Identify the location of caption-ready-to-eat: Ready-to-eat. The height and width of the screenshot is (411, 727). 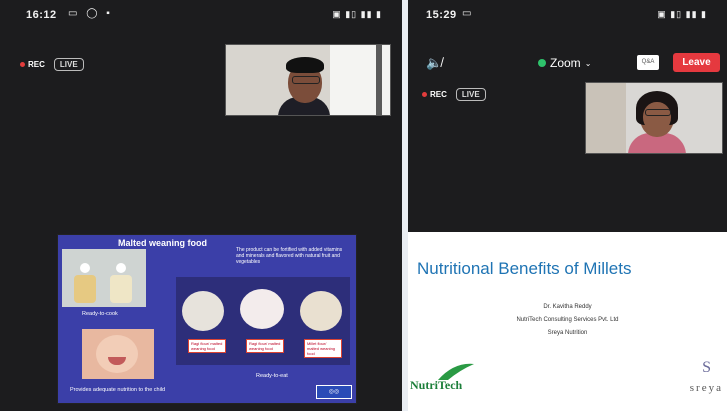
(272, 376).